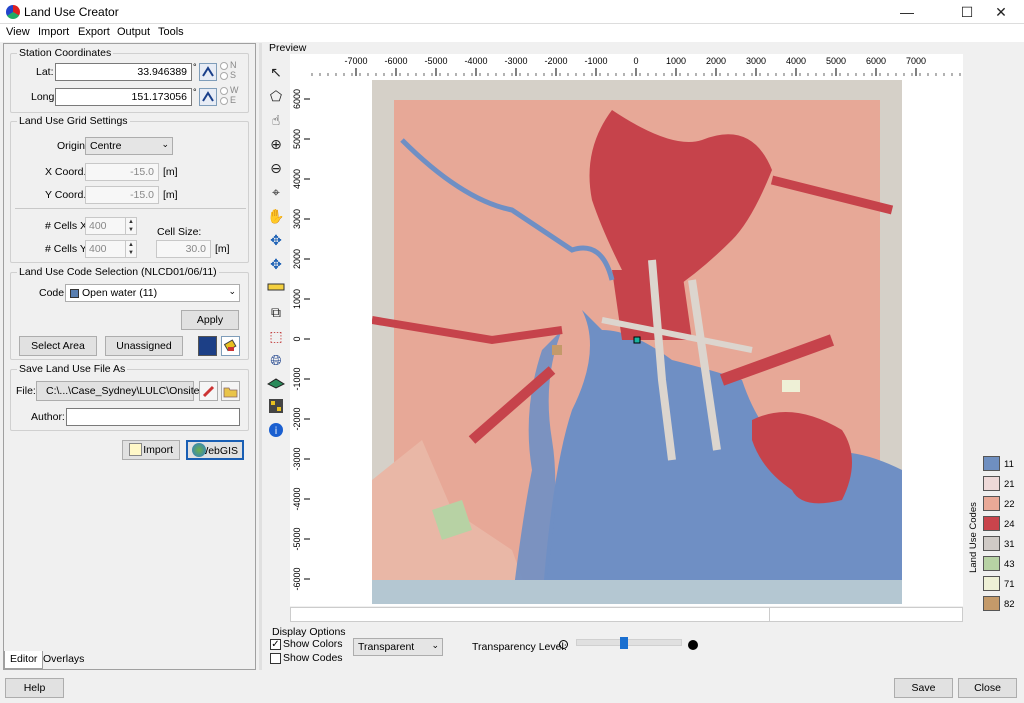  What do you see at coordinates (1001, 12) in the screenshot?
I see `close-window-button: ✕` at bounding box center [1001, 12].